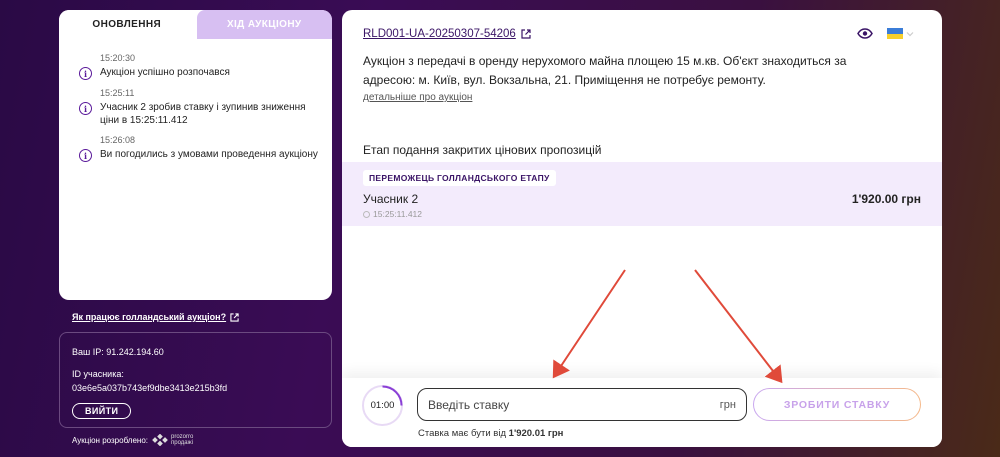  What do you see at coordinates (198, 66) in the screenshot?
I see `list-item: 15:20:30 i Аукціон успішно розпочався` at bounding box center [198, 66].